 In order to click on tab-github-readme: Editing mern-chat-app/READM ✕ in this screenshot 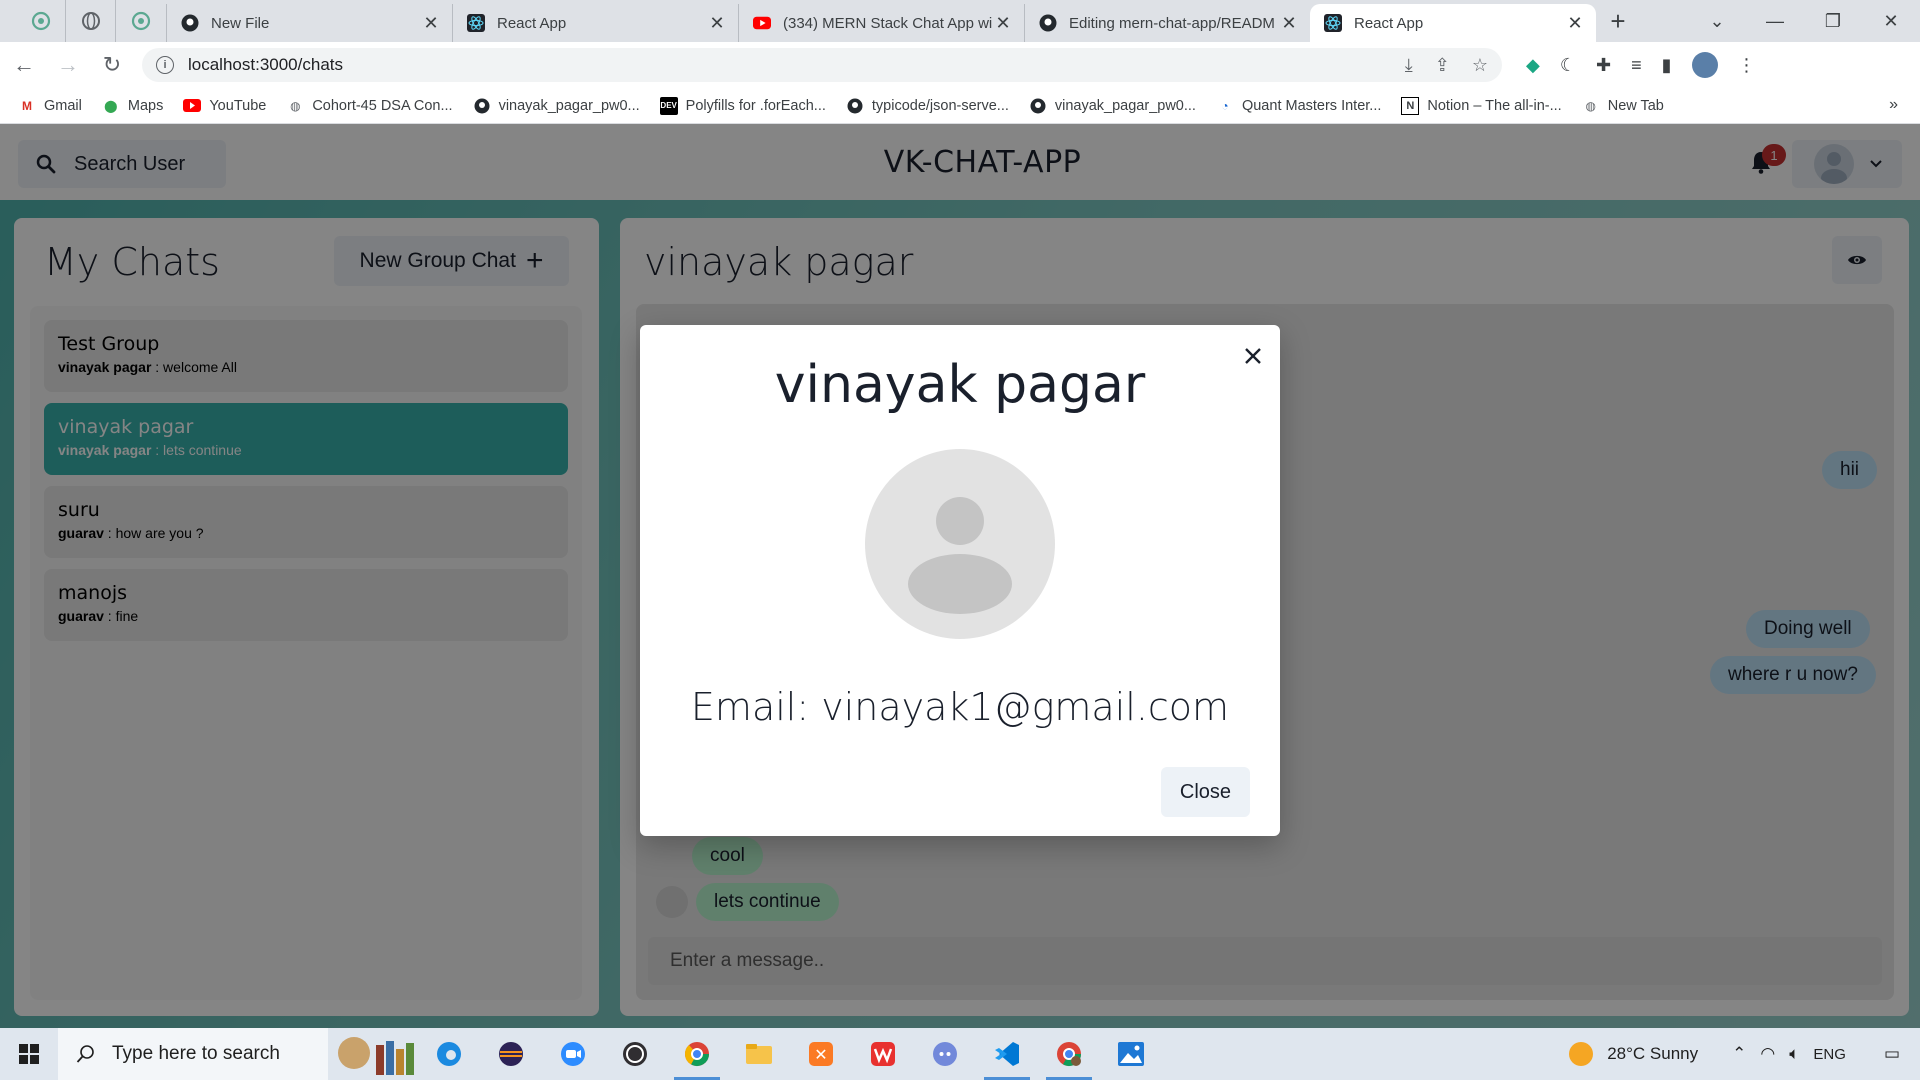, I will do `click(1167, 23)`.